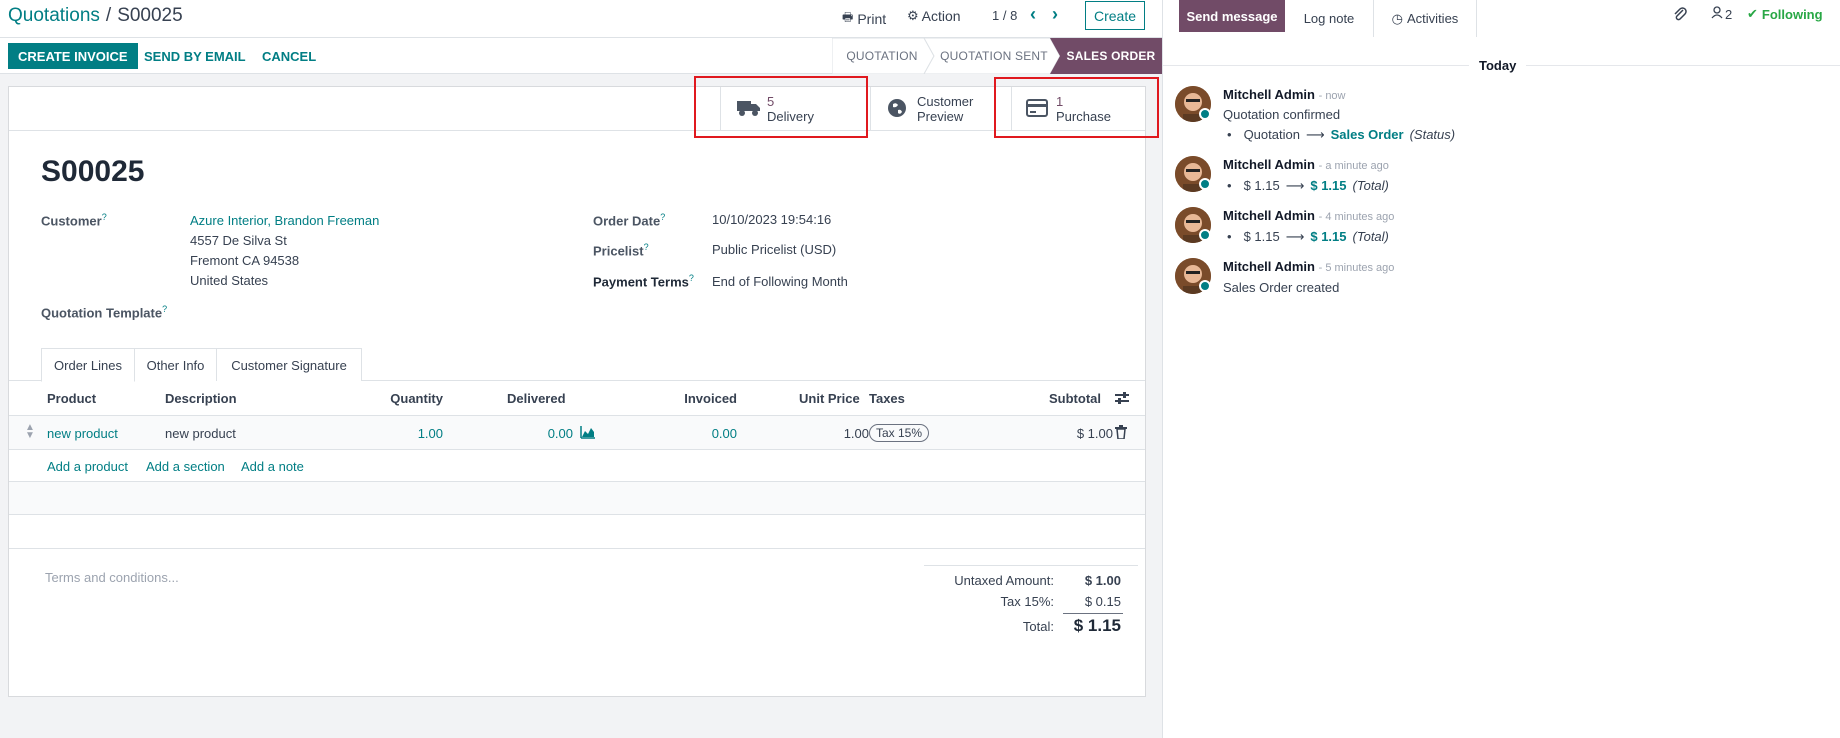 The width and height of the screenshot is (1840, 738). Describe the element at coordinates (1205, 286) in the screenshot. I see `online-status-dot` at that location.